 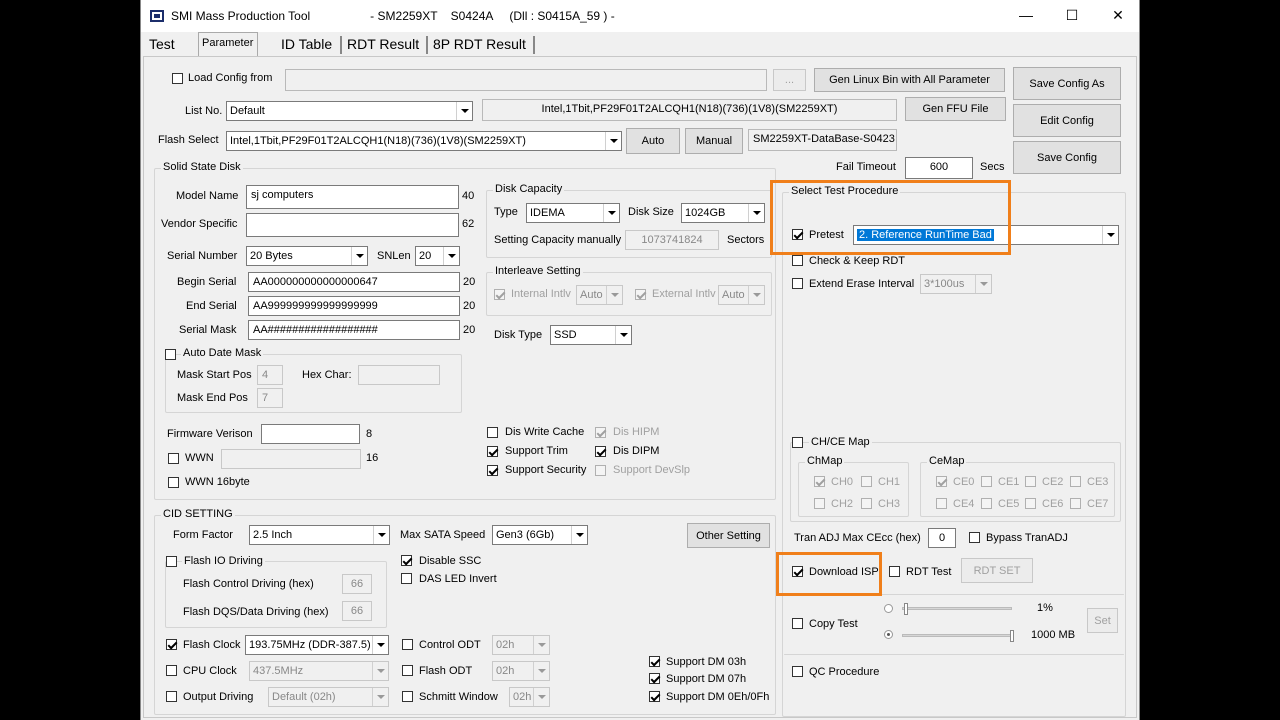 I want to click on flash-odt-checkbox, so click(x=407, y=670).